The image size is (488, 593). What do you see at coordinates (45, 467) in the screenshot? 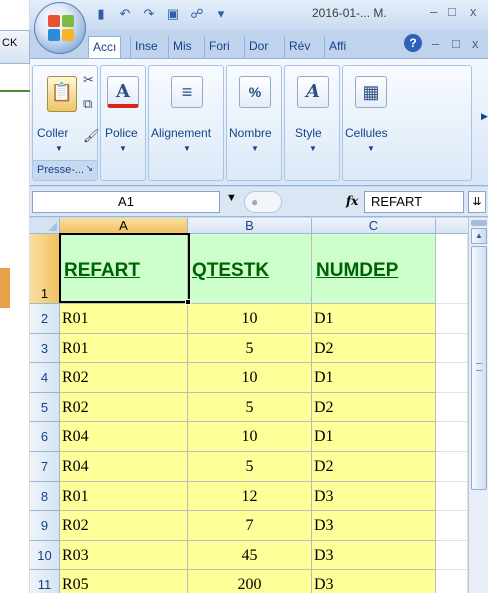
I see `row-header: 7` at bounding box center [45, 467].